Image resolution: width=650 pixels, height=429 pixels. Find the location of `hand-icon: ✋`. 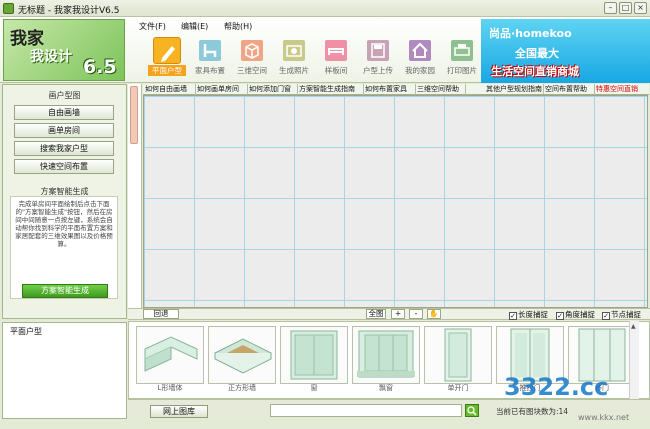

hand-icon: ✋ is located at coordinates (434, 313).